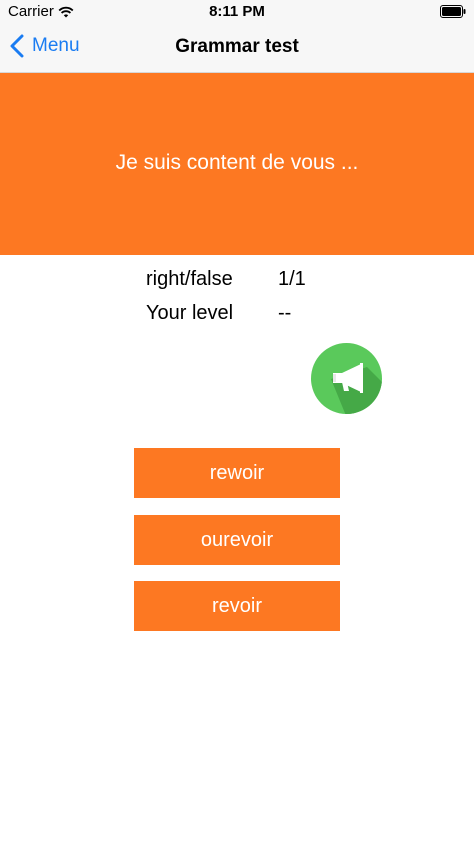 The height and width of the screenshot is (842, 474). Describe the element at coordinates (237, 540) in the screenshot. I see `answer-button-2: ourevoir` at that location.